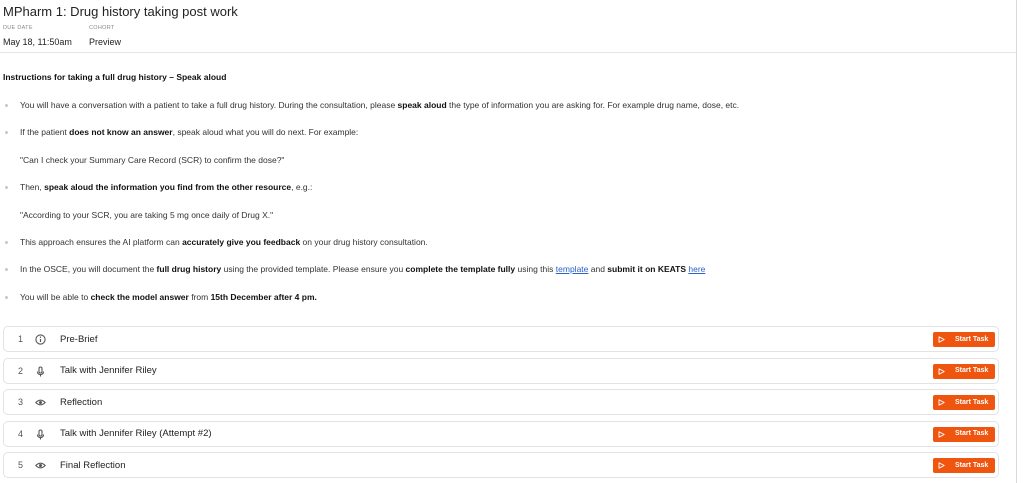 This screenshot has height=483, width=1024. Describe the element at coordinates (501, 465) in the screenshot. I see `task-row: 5 Final Reflection Start Task` at that location.